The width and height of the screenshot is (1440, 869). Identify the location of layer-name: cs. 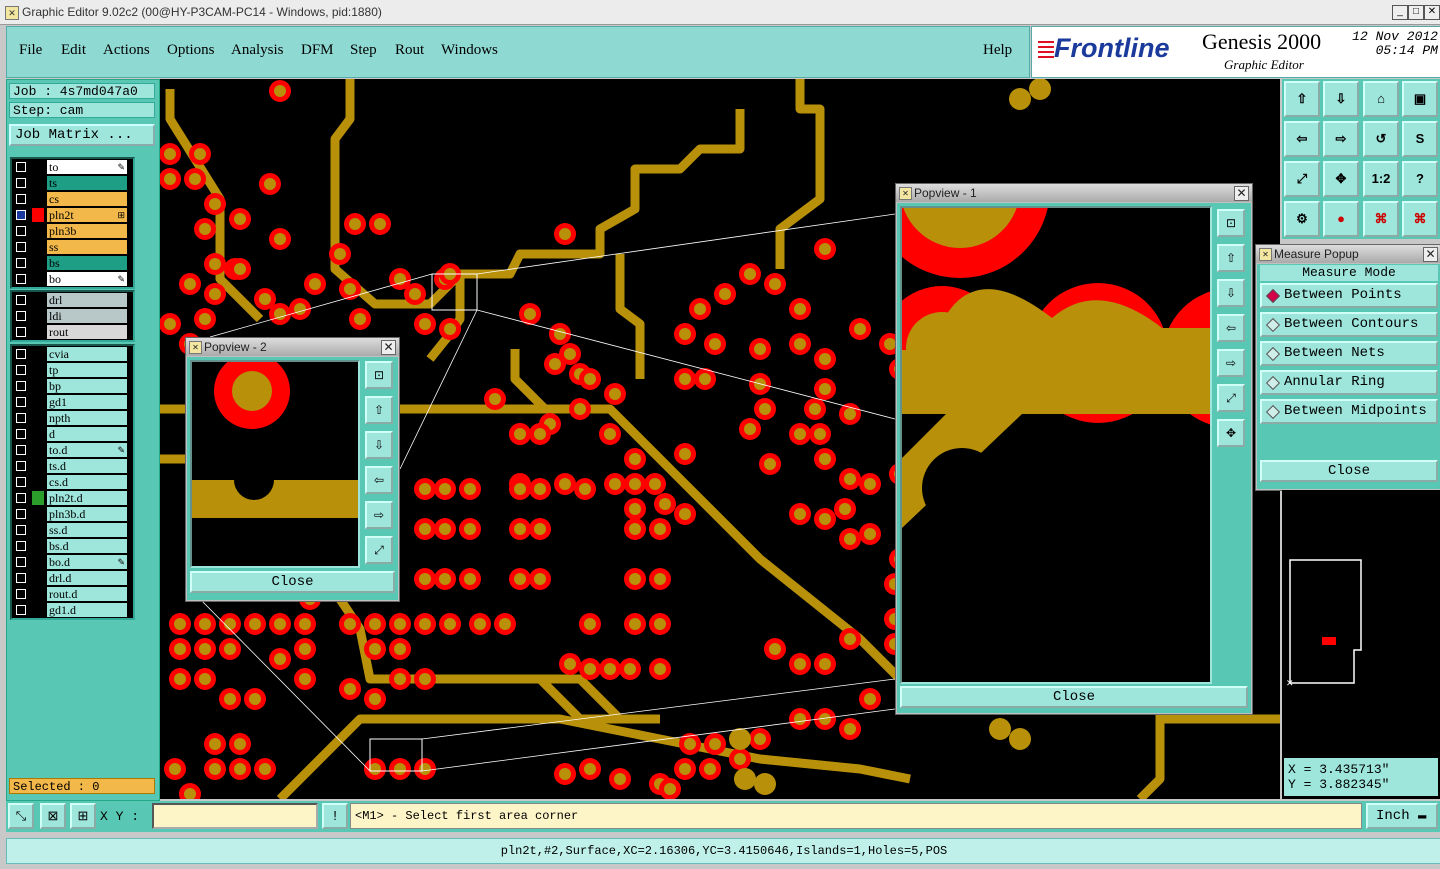
(87, 199).